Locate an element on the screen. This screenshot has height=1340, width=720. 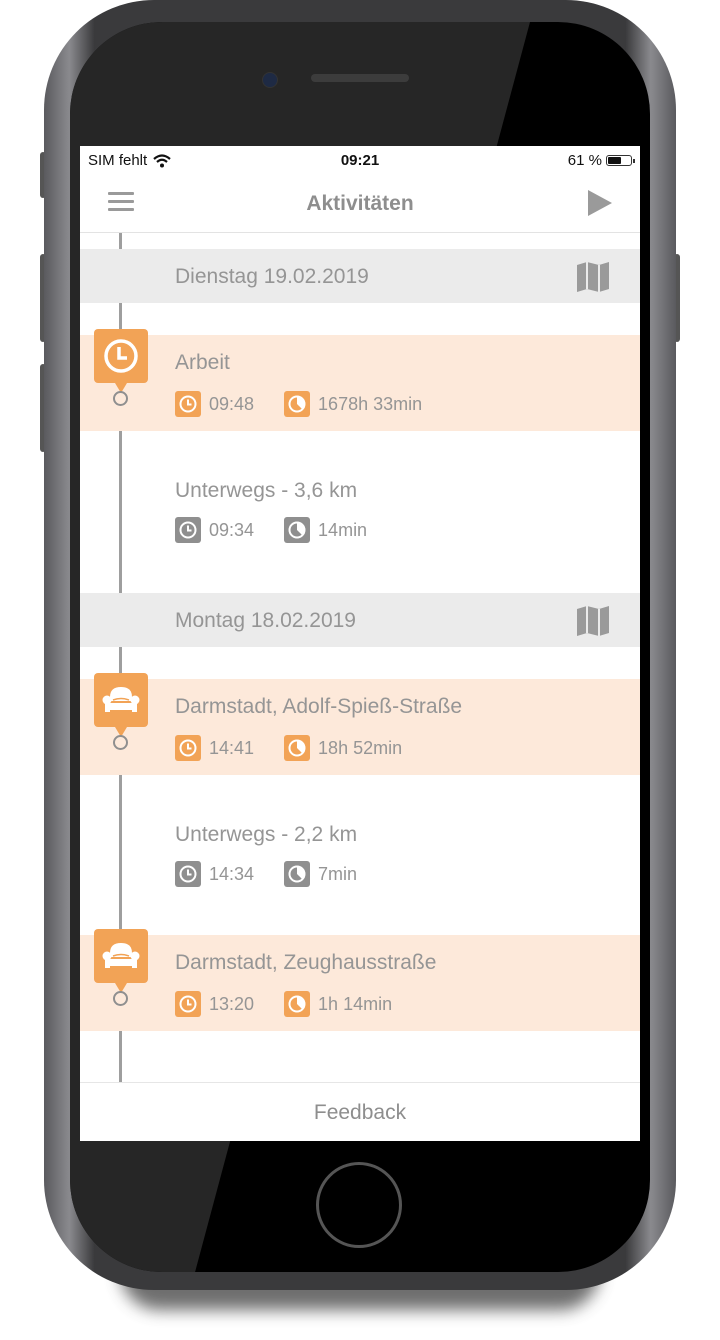
day-header: Dienstag 19.02.2019 is located at coordinates (360, 276).